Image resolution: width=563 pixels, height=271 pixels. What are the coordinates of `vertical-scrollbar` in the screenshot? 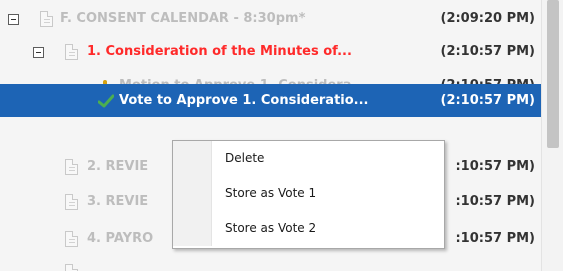 It's located at (552, 135).